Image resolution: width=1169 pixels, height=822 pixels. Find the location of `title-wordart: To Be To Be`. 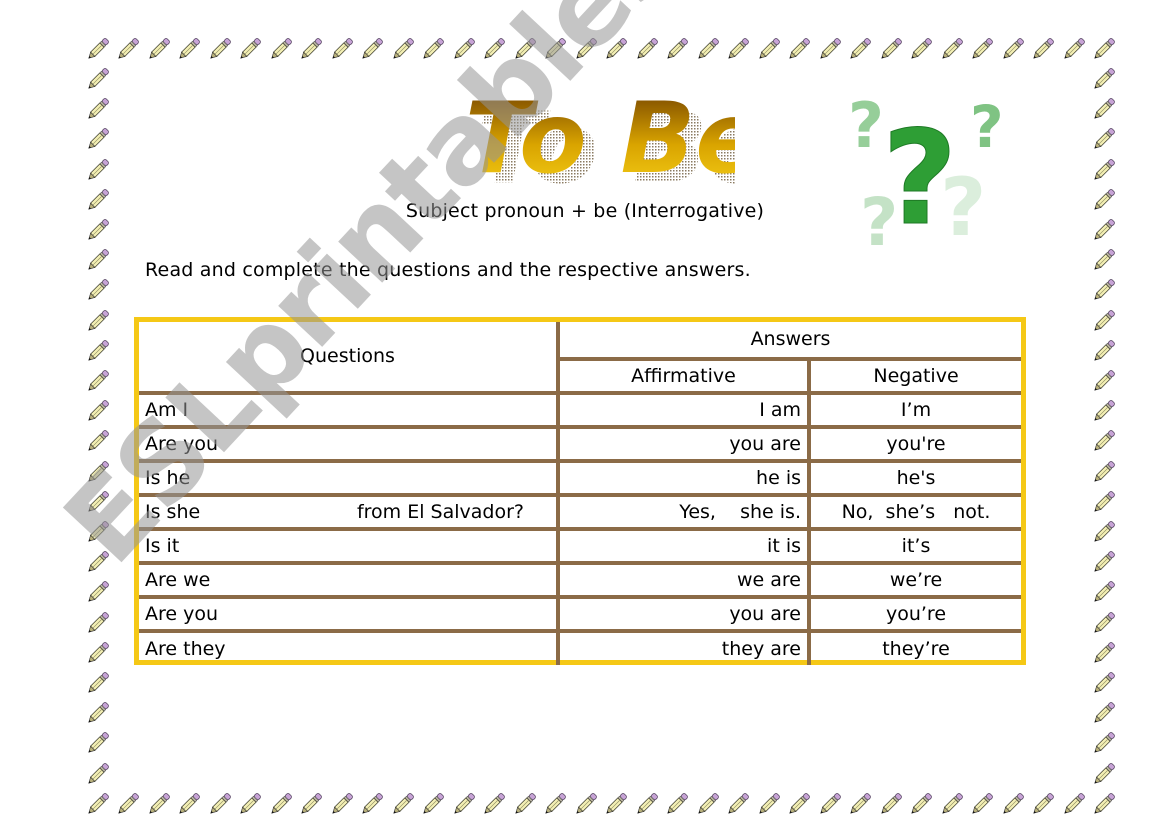

title-wordart: To Be To Be is located at coordinates (619, 144).